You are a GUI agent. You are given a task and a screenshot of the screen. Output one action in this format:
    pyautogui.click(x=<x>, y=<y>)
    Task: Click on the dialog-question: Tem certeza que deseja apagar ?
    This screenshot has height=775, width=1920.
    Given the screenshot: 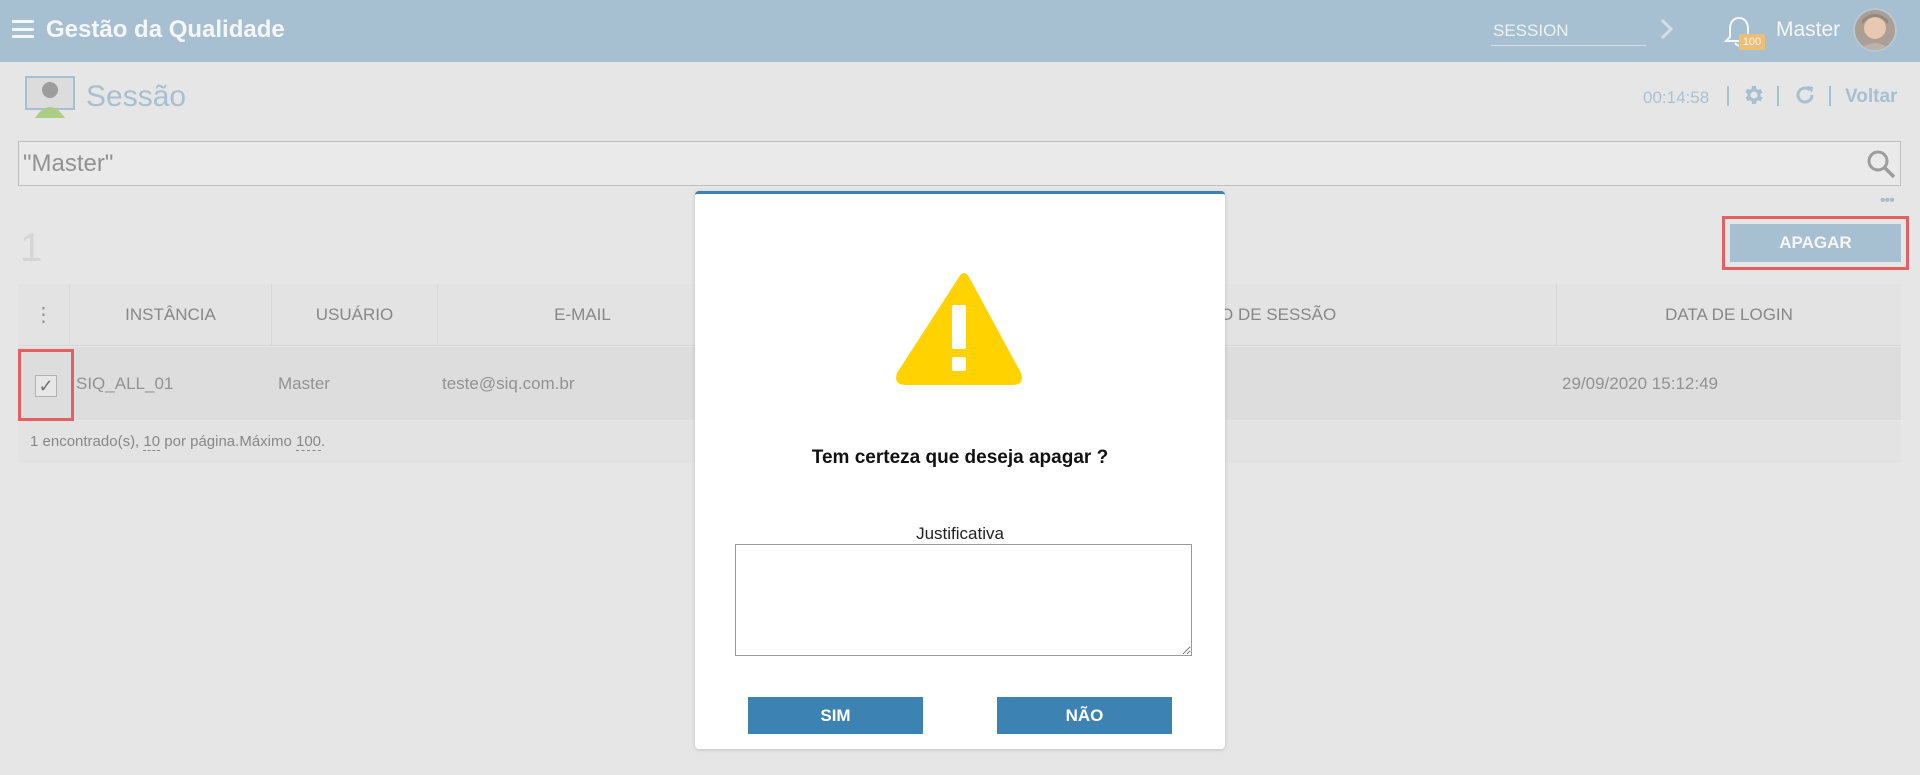 What is the action you would take?
    pyautogui.click(x=960, y=457)
    